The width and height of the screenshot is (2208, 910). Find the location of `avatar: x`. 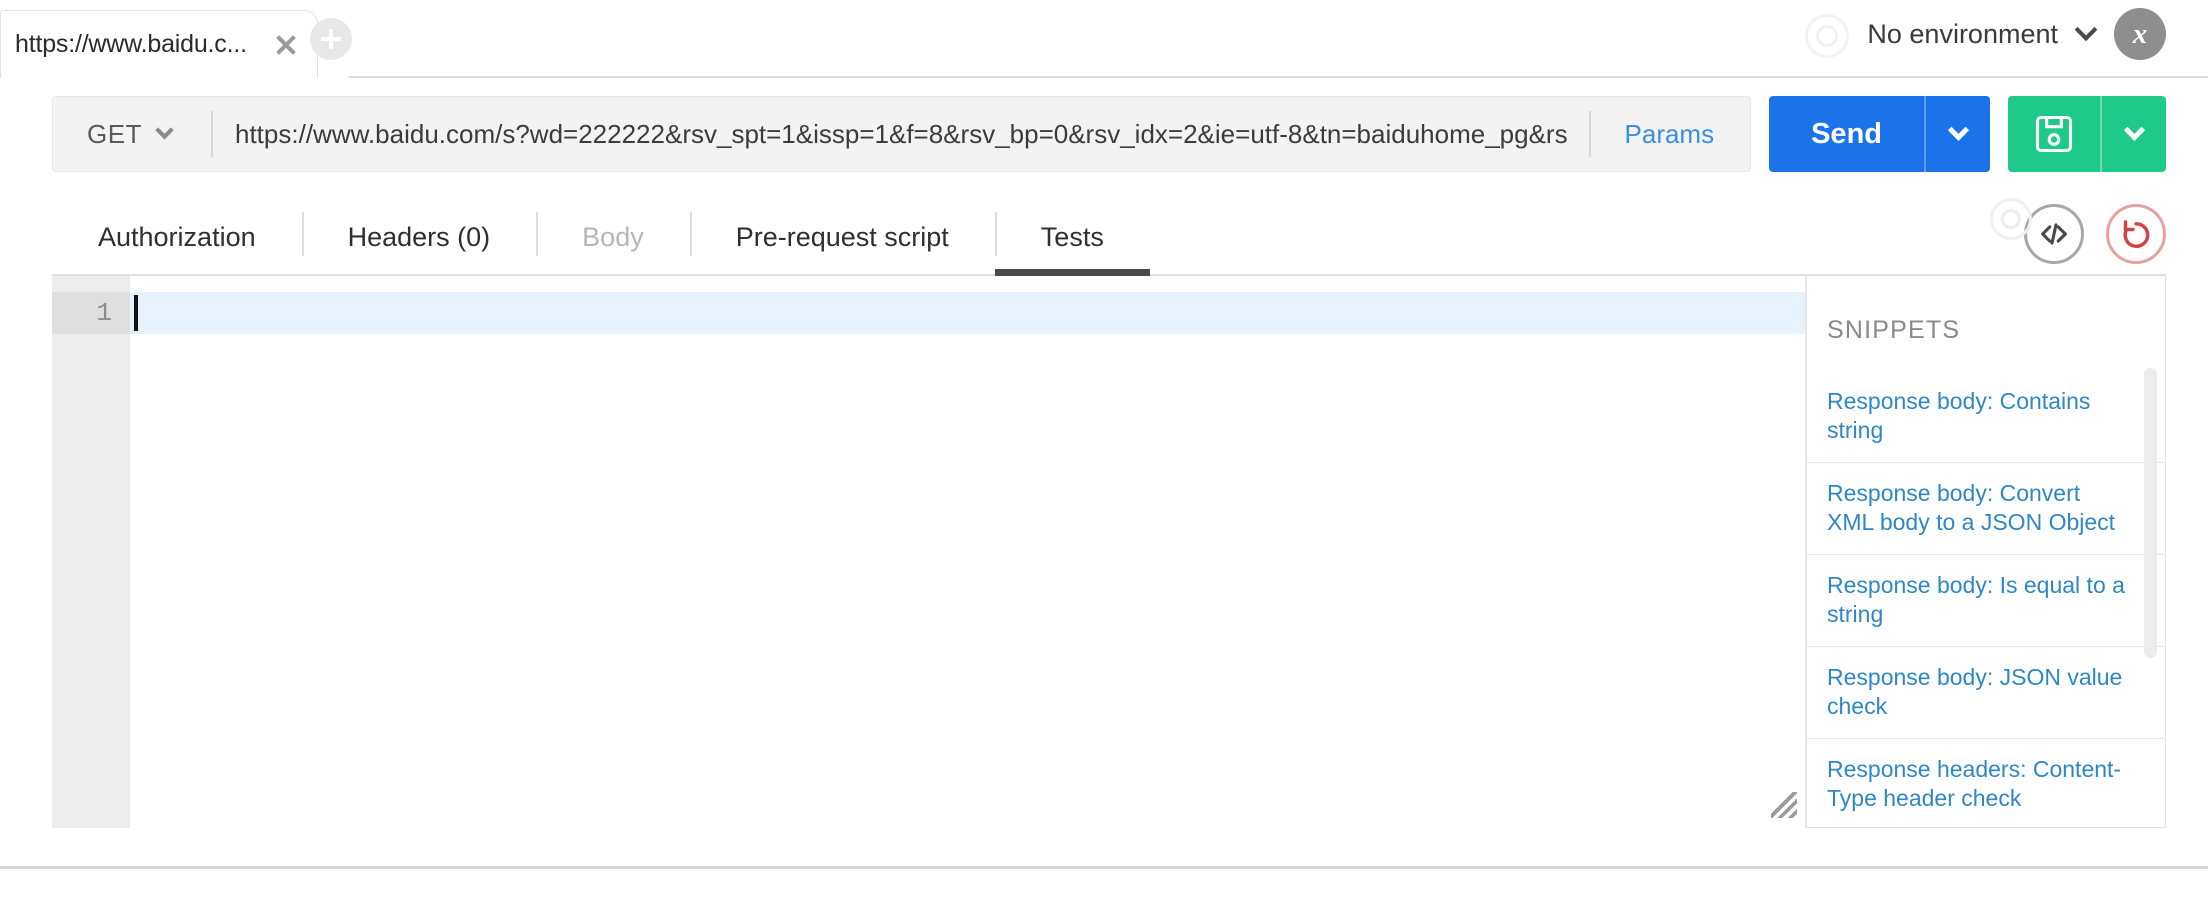

avatar: x is located at coordinates (2140, 34).